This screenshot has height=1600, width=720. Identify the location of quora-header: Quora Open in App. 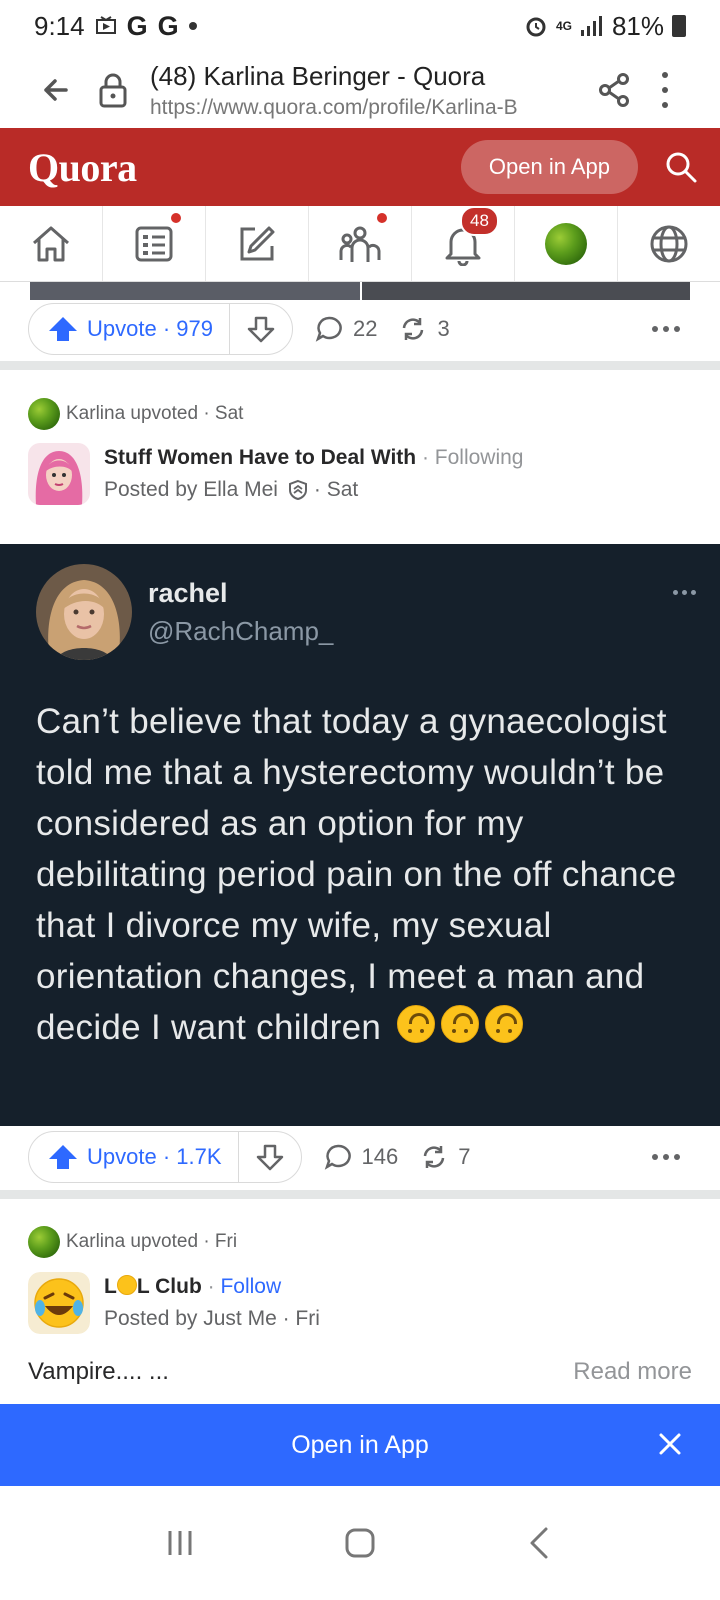
(360, 167).